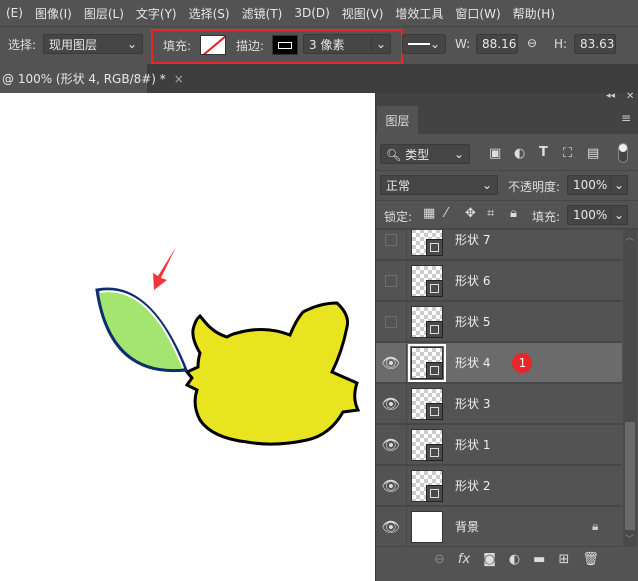 The image size is (638, 581). What do you see at coordinates (590, 185) in the screenshot?
I see `opacity-value: 100%` at bounding box center [590, 185].